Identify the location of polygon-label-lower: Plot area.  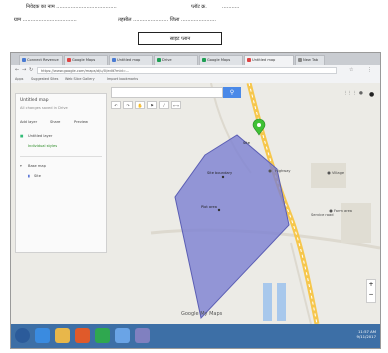
(209, 207).